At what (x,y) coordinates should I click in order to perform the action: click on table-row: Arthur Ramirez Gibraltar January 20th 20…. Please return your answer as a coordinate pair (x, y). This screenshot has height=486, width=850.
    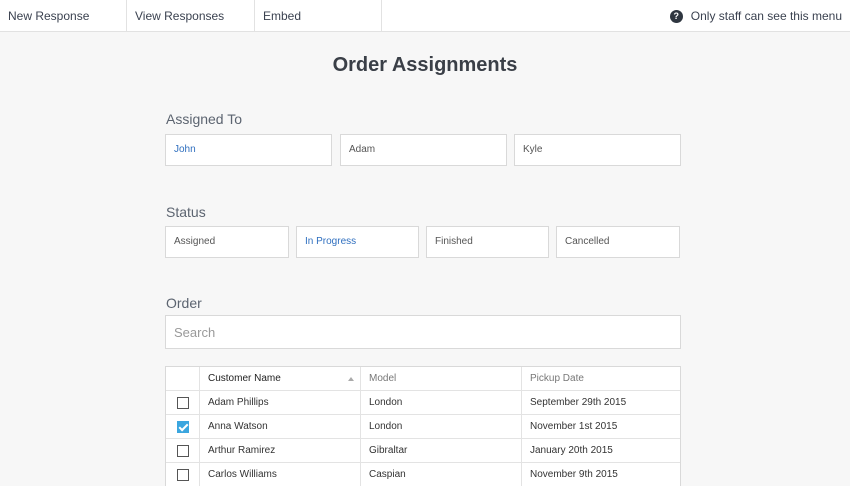
    Looking at the image, I should click on (423, 451).